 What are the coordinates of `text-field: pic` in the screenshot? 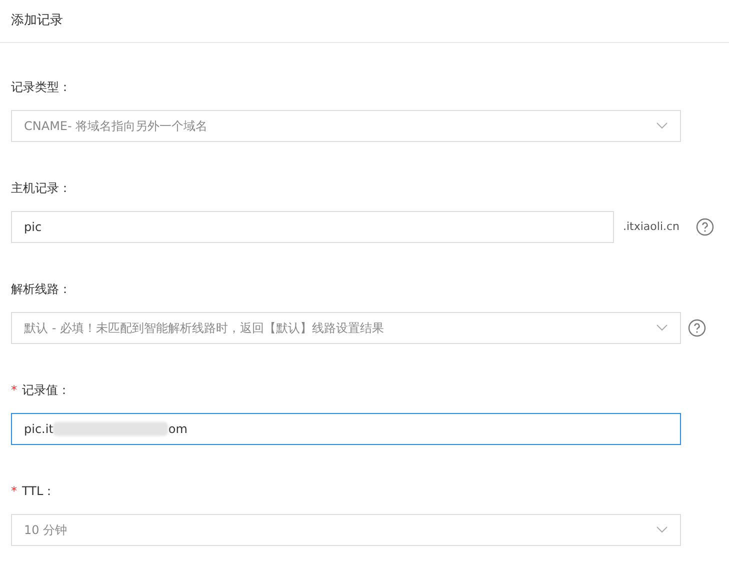 It's located at (312, 227).